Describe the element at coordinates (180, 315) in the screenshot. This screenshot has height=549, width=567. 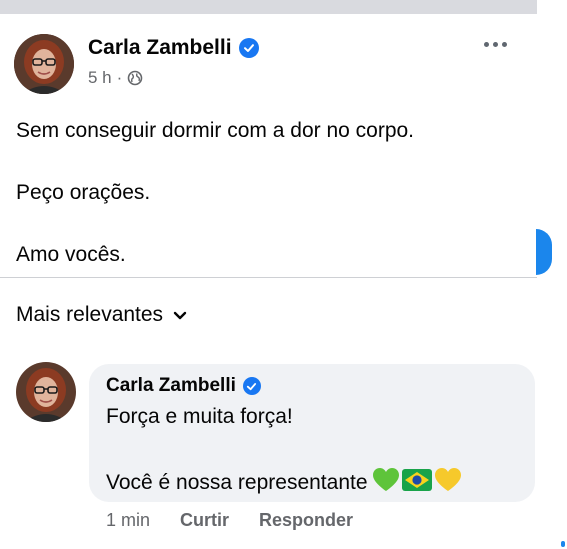
I see `chevron-down-icon` at that location.